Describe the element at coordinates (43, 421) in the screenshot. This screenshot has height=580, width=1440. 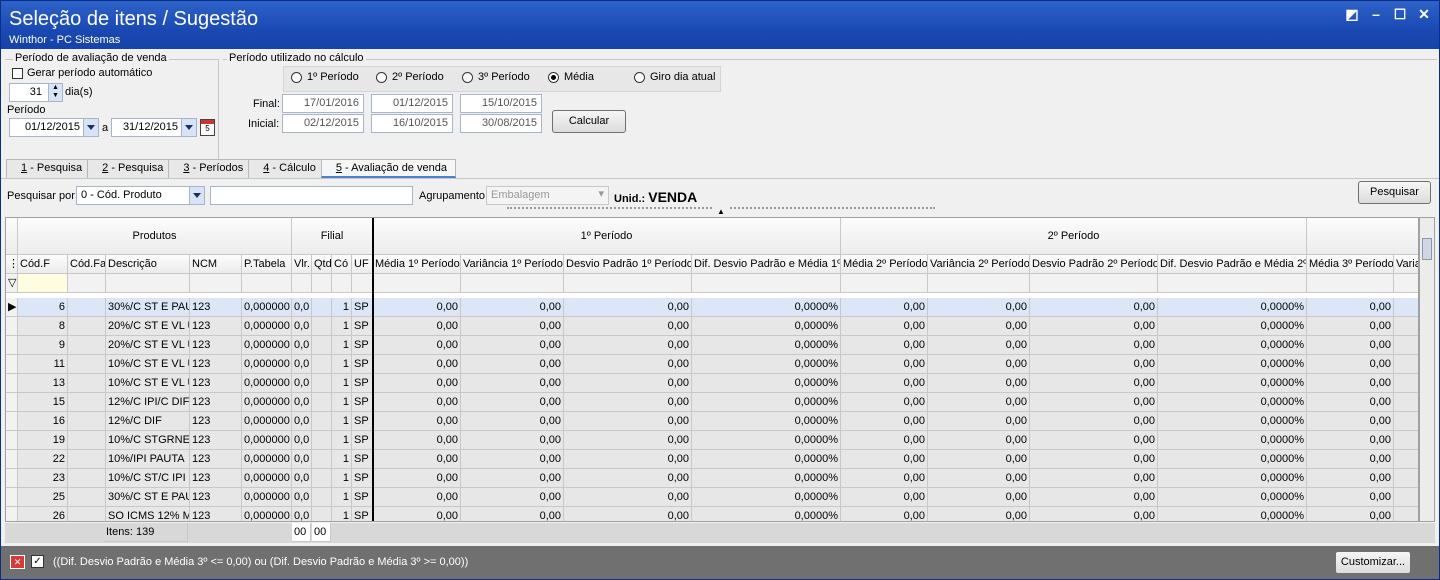
I see `table-cell: 16` at that location.